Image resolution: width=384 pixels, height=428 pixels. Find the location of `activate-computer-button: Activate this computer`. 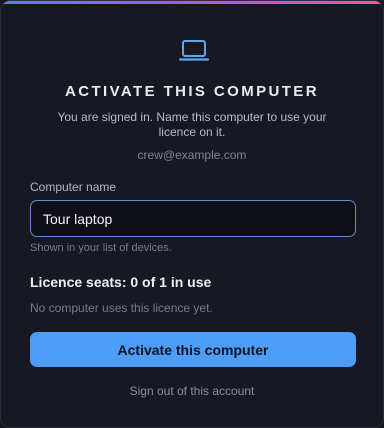

activate-computer-button: Activate this computer is located at coordinates (193, 349).